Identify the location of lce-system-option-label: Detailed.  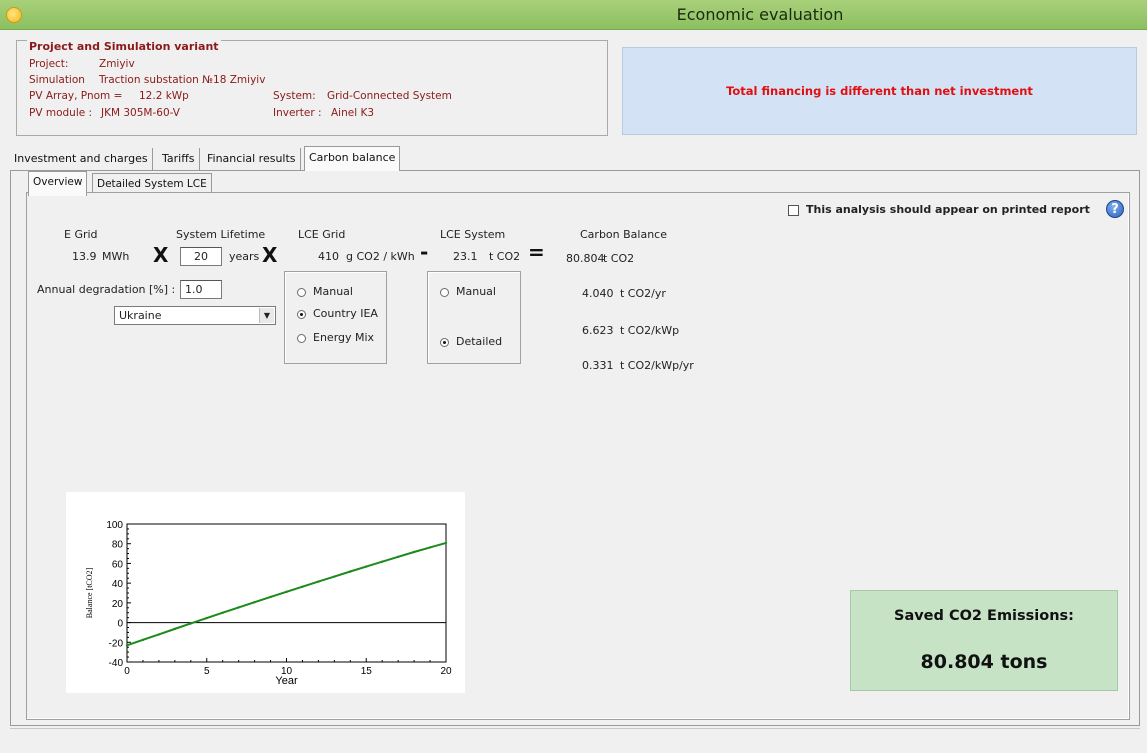
(479, 341).